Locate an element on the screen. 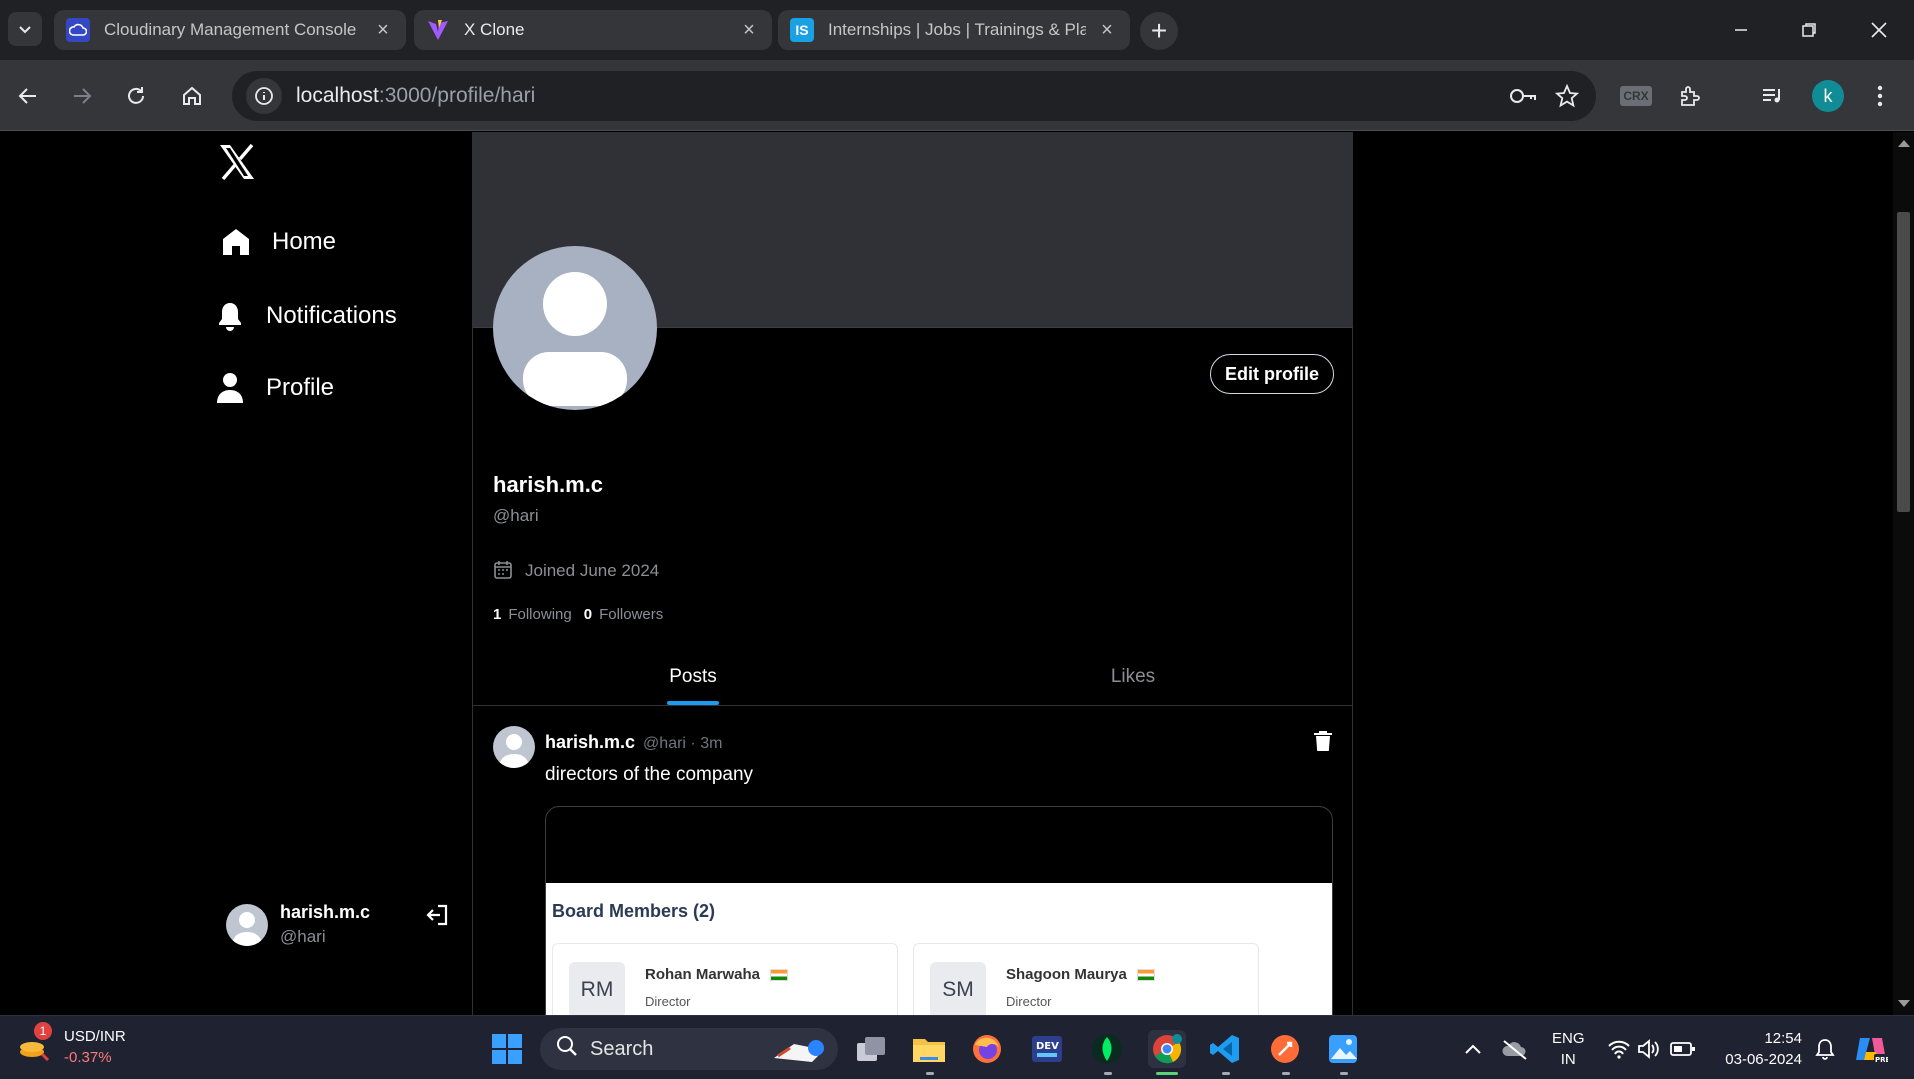 The height and width of the screenshot is (1079, 1914). media-controls-icon is located at coordinates (1772, 96).